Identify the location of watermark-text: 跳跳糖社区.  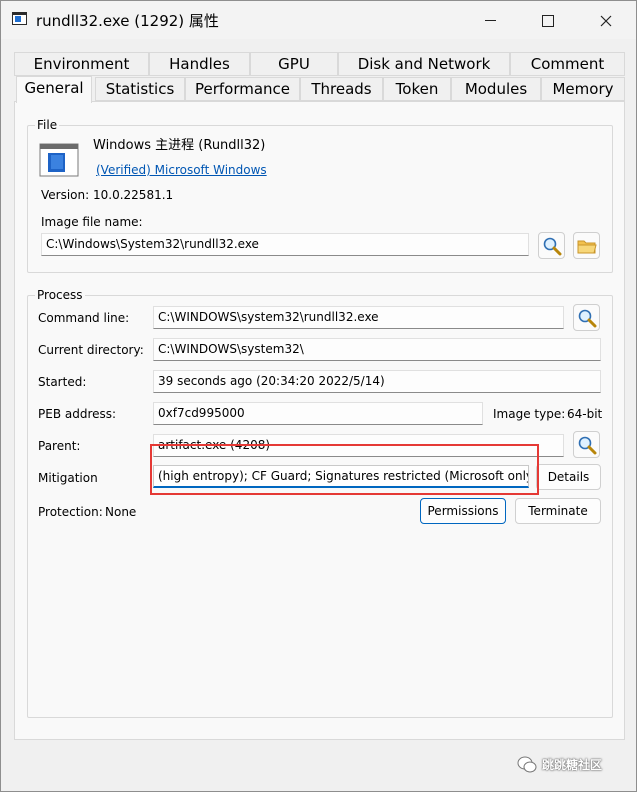
(572, 765).